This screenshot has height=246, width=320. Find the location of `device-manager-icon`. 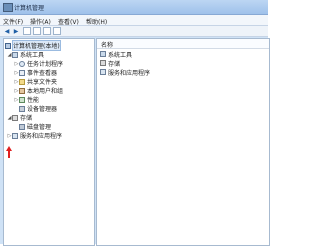

device-manager-icon is located at coordinates (22, 108).